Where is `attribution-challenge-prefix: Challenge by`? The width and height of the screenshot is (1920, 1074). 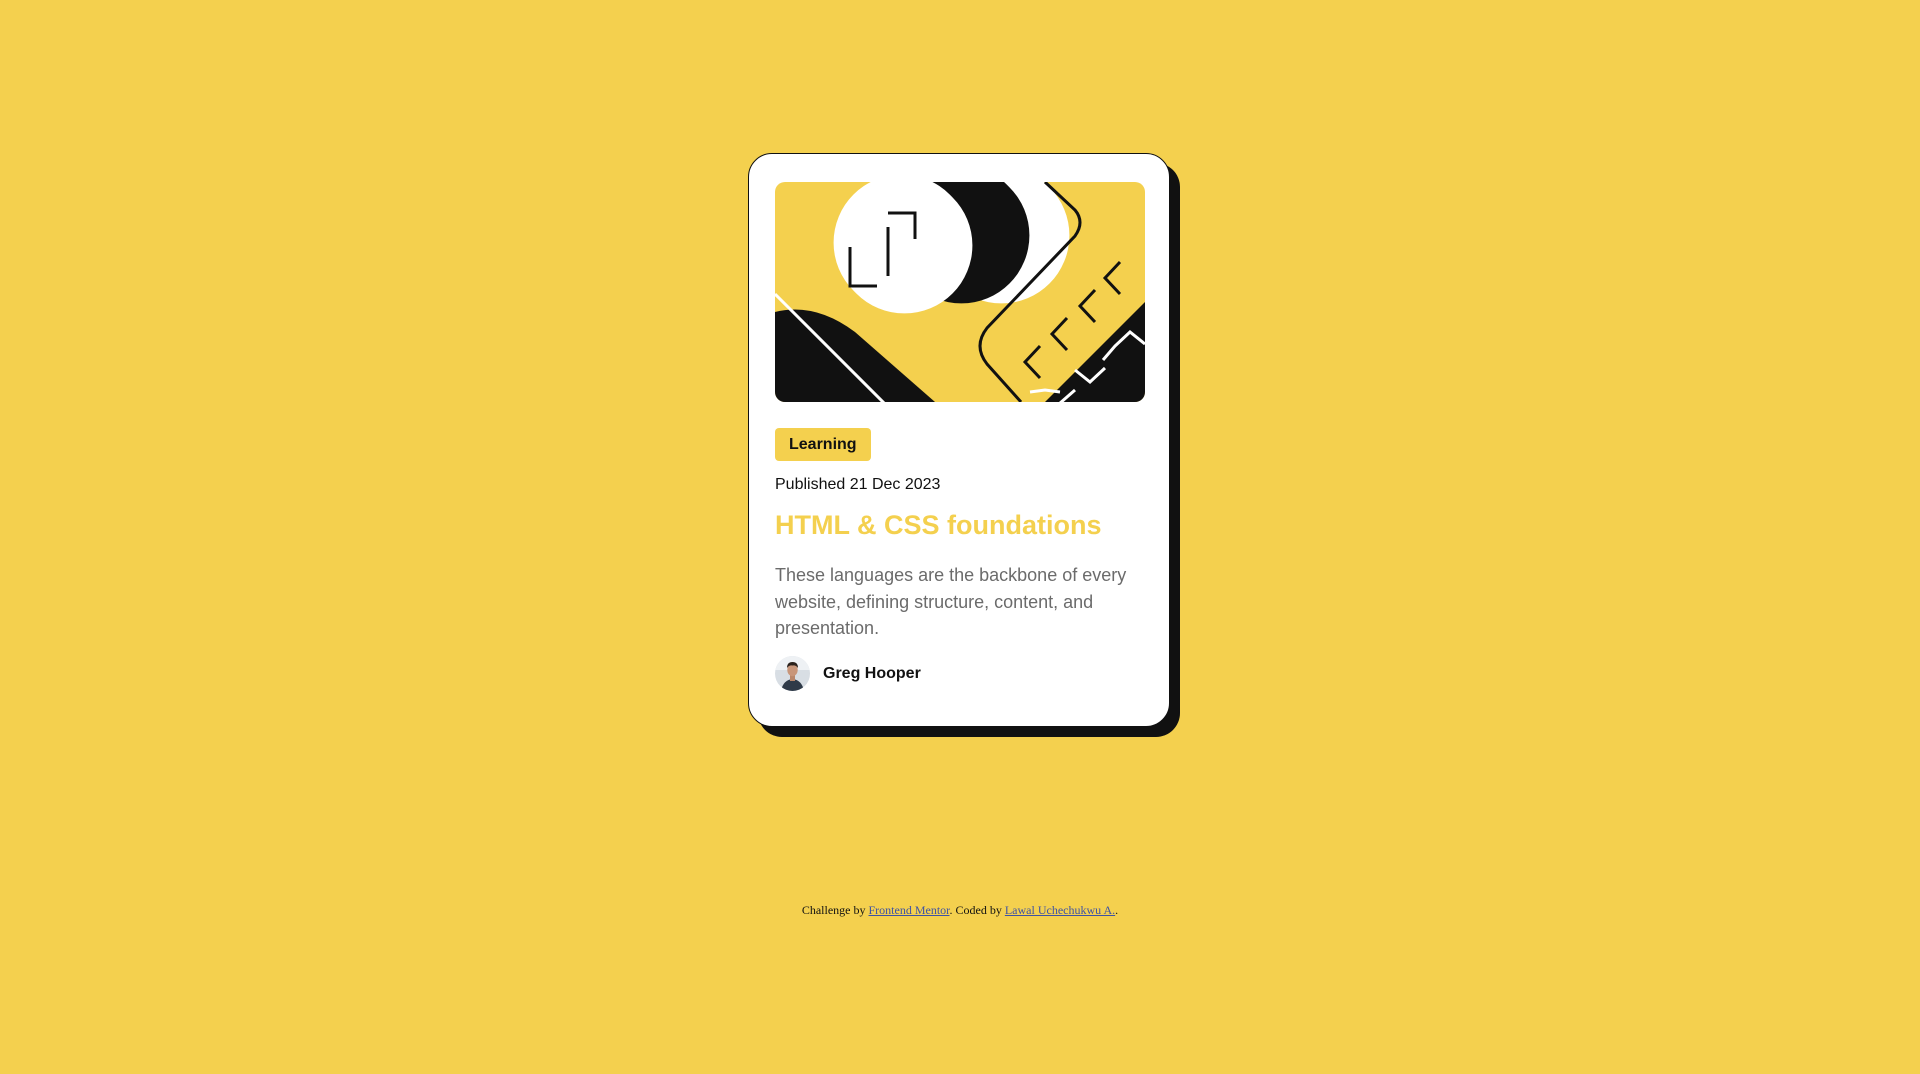
attribution-challenge-prefix: Challenge by is located at coordinates (835, 910).